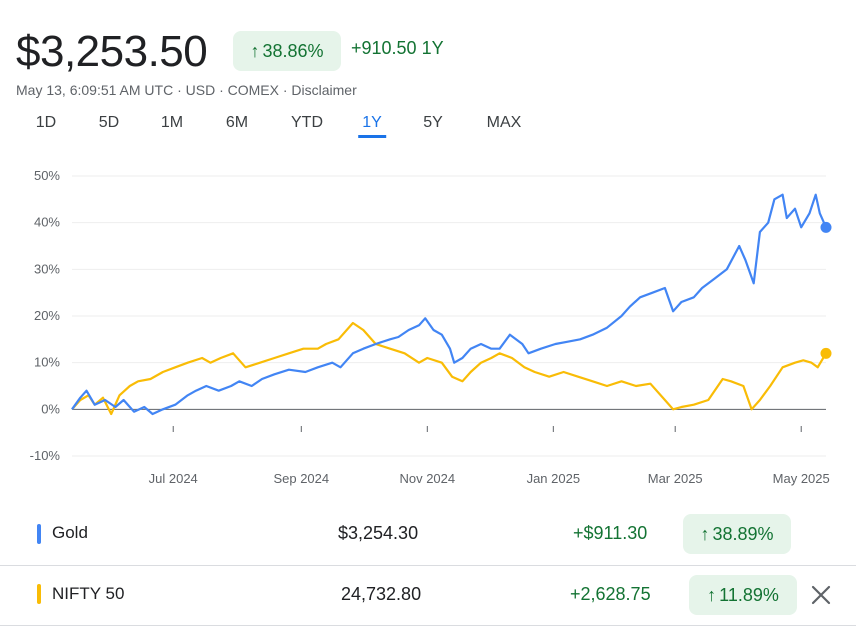  I want to click on nifty-series-line, so click(449, 368).